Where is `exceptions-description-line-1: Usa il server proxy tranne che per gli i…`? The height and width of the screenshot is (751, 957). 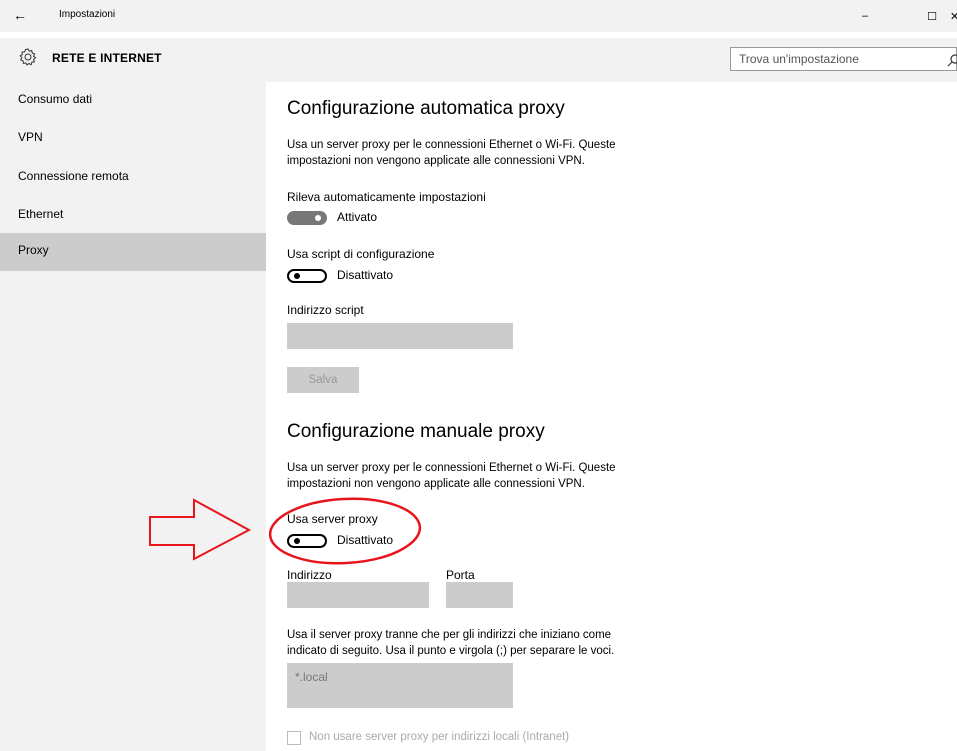 exceptions-description-line-1: Usa il server proxy tranne che per gli i… is located at coordinates (449, 635).